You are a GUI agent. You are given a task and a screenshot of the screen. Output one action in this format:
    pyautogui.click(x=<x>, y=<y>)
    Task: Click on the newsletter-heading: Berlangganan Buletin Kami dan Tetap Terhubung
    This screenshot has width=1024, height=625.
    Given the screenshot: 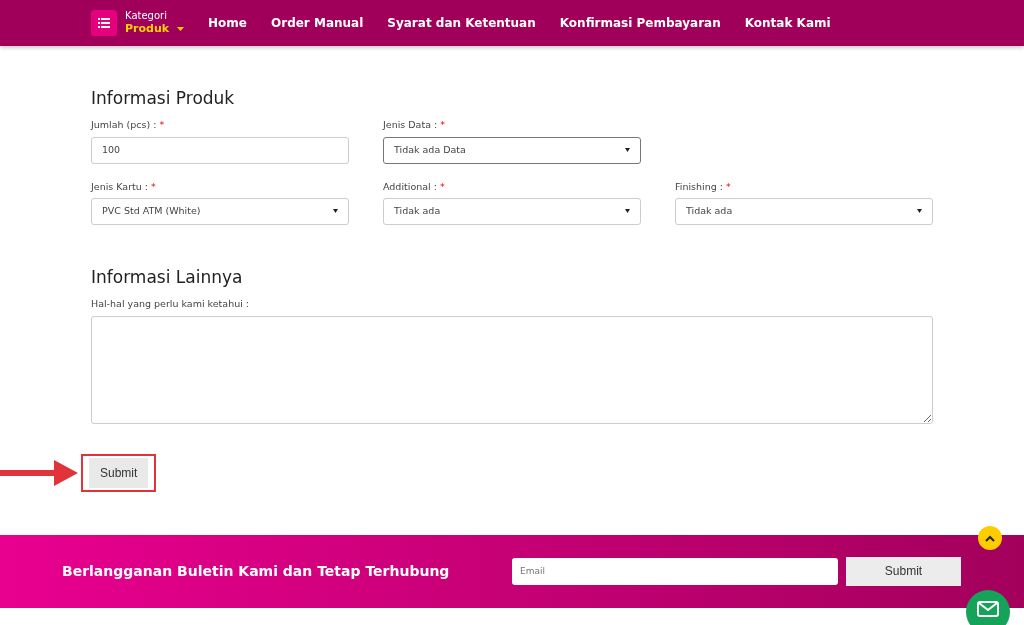 What is the action you would take?
    pyautogui.click(x=256, y=571)
    